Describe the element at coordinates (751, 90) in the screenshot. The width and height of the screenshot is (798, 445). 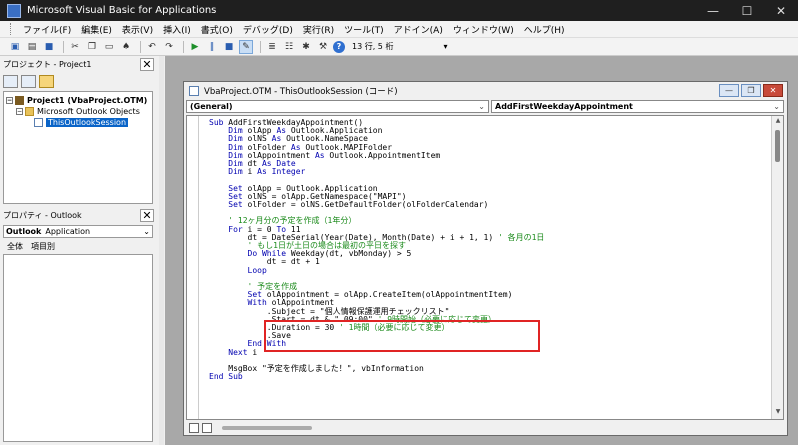
I see `code-window-restore-button: ❐` at that location.